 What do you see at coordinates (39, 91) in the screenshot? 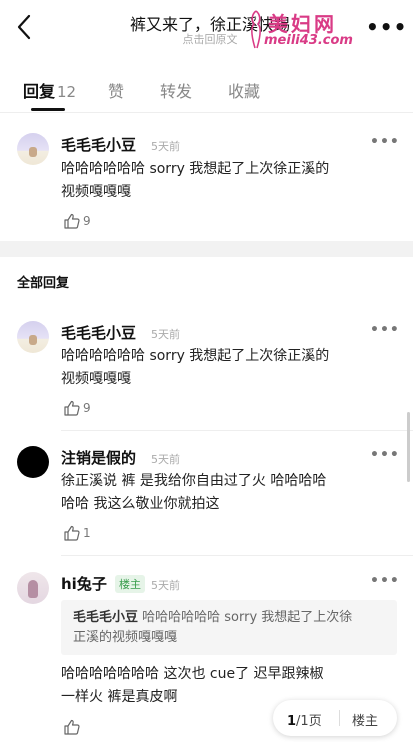
I see `tab-label: 回复` at bounding box center [39, 91].